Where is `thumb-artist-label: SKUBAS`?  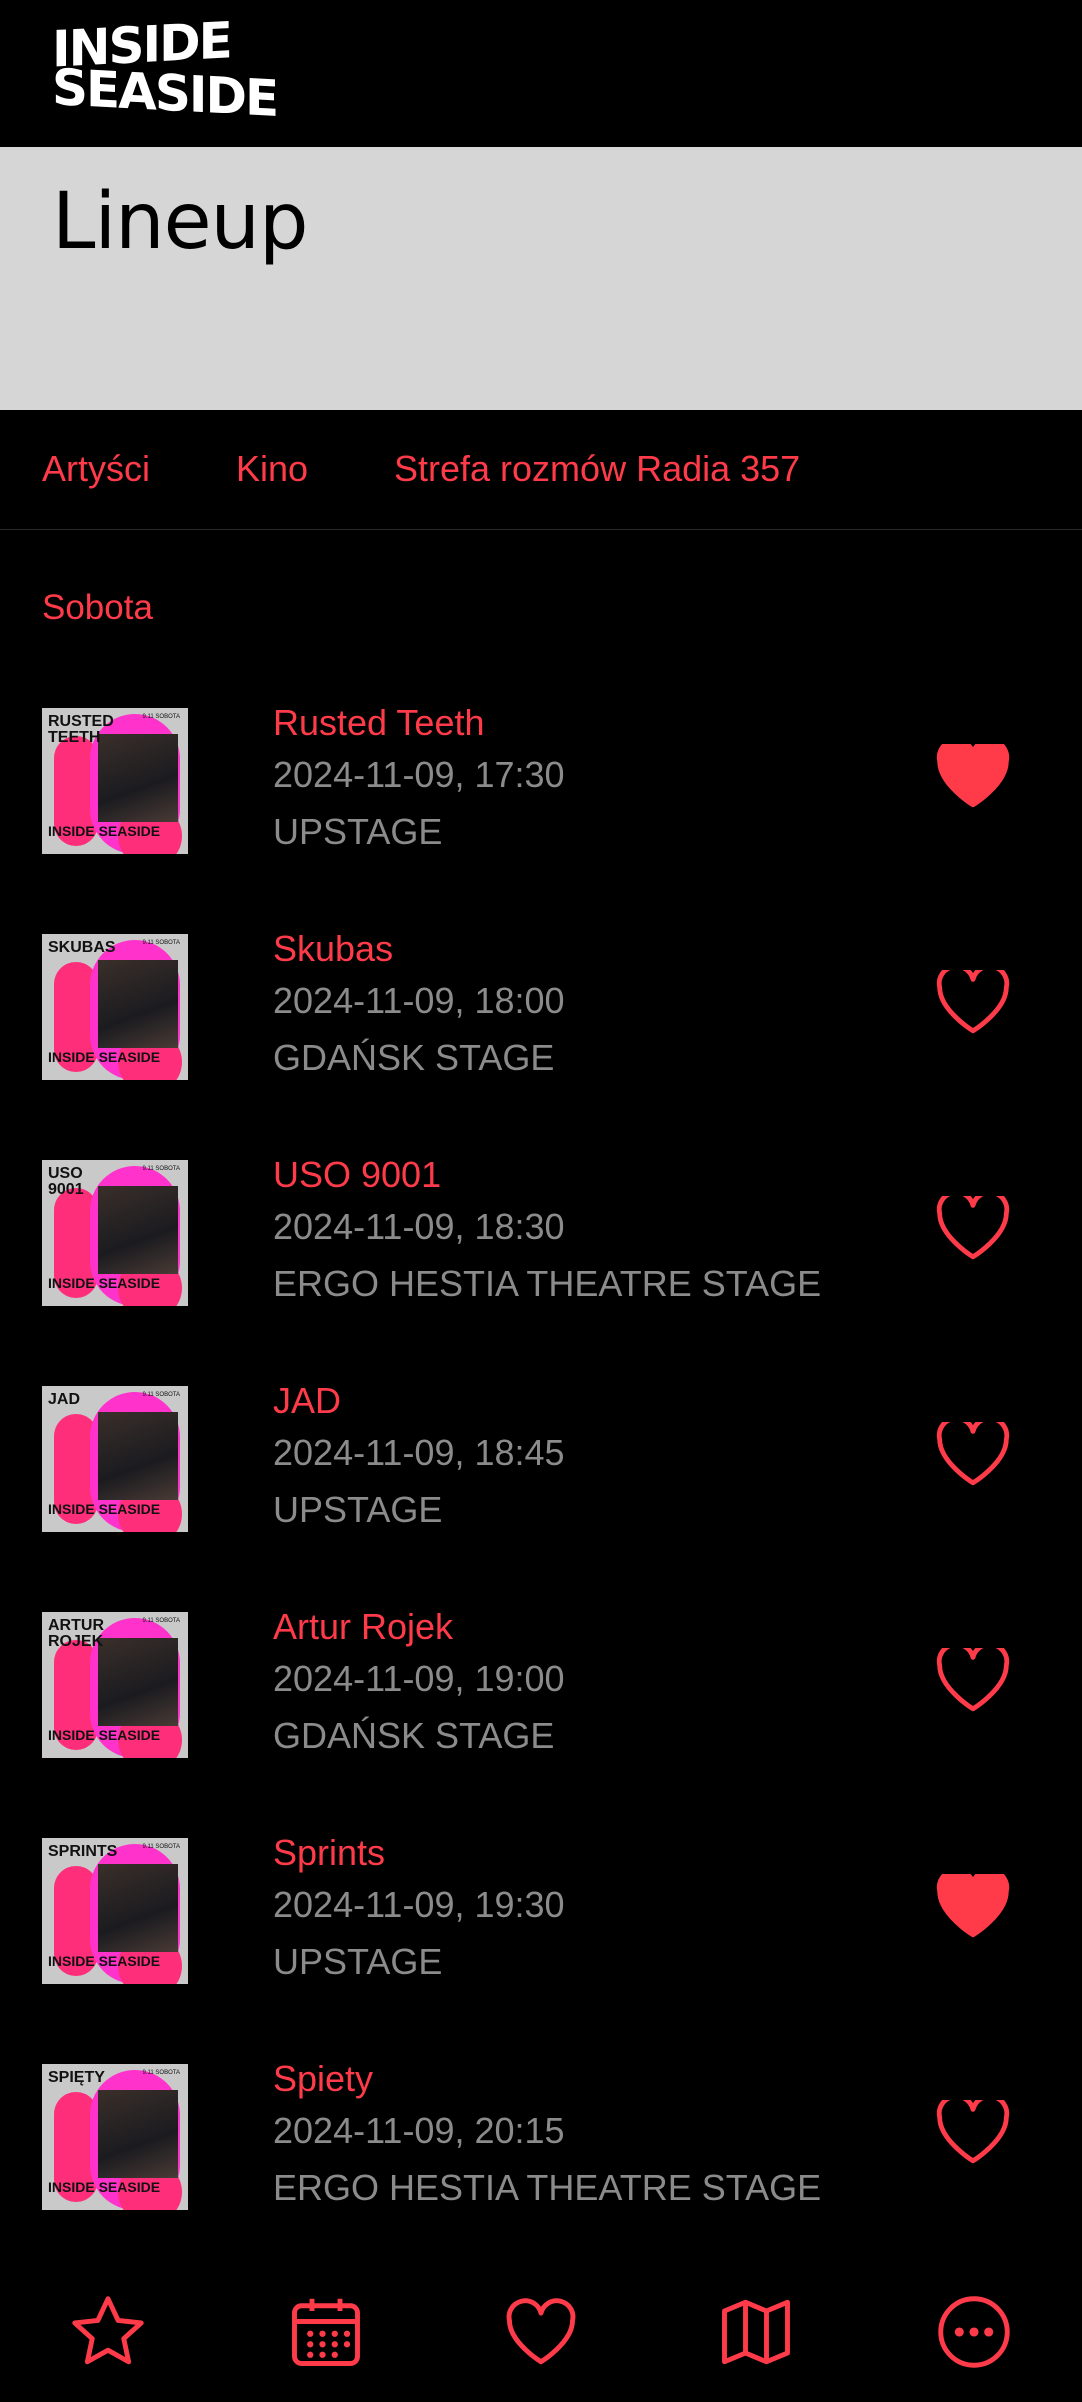 thumb-artist-label: SKUBAS is located at coordinates (82, 947).